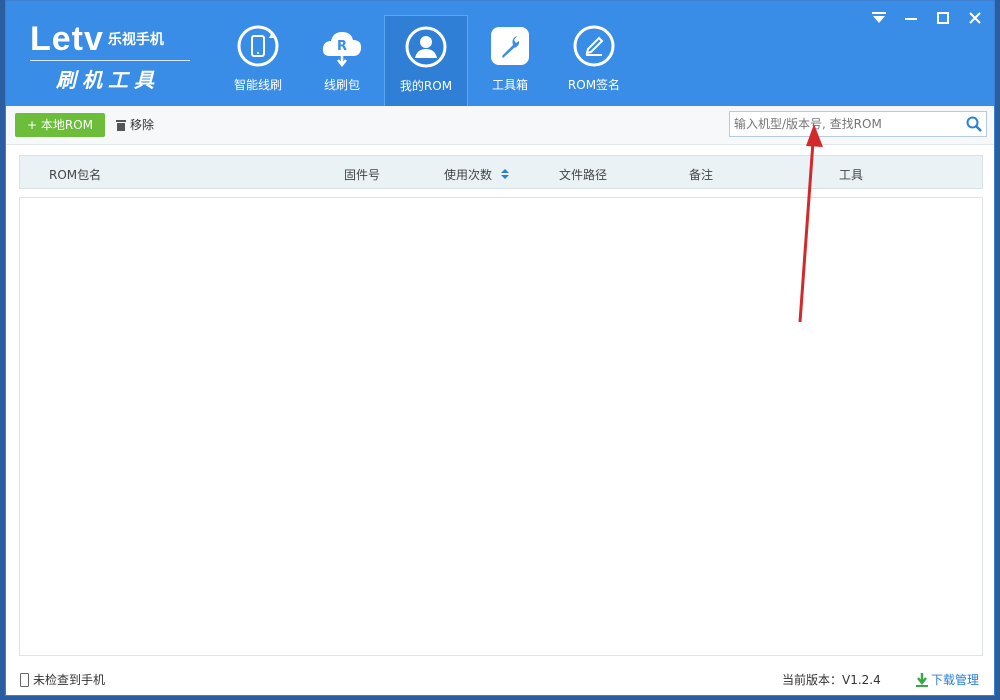  I want to click on logo-divider, so click(110, 60).